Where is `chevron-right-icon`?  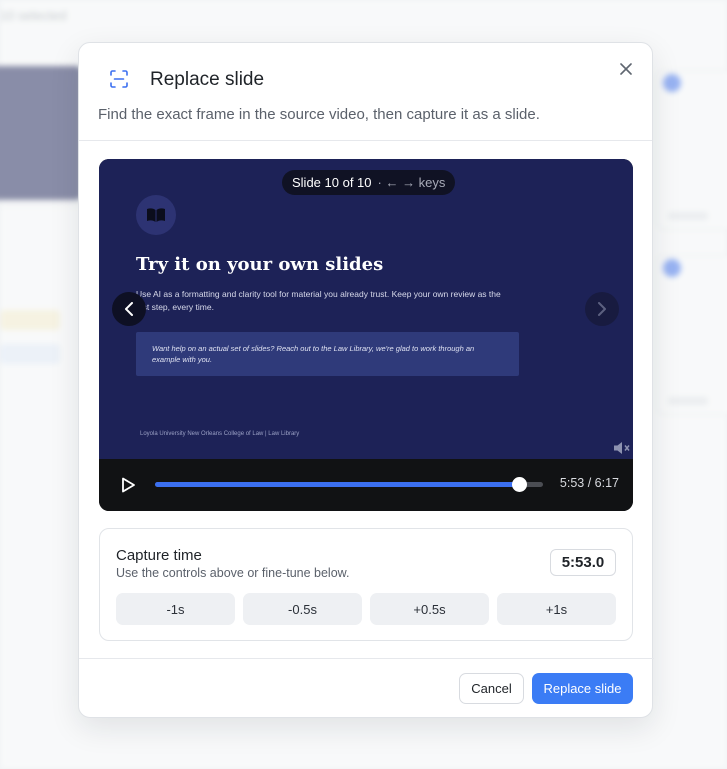 chevron-right-icon is located at coordinates (602, 309).